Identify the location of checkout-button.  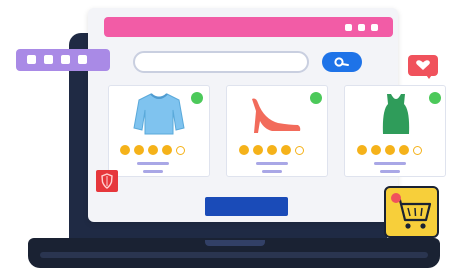
(246, 206).